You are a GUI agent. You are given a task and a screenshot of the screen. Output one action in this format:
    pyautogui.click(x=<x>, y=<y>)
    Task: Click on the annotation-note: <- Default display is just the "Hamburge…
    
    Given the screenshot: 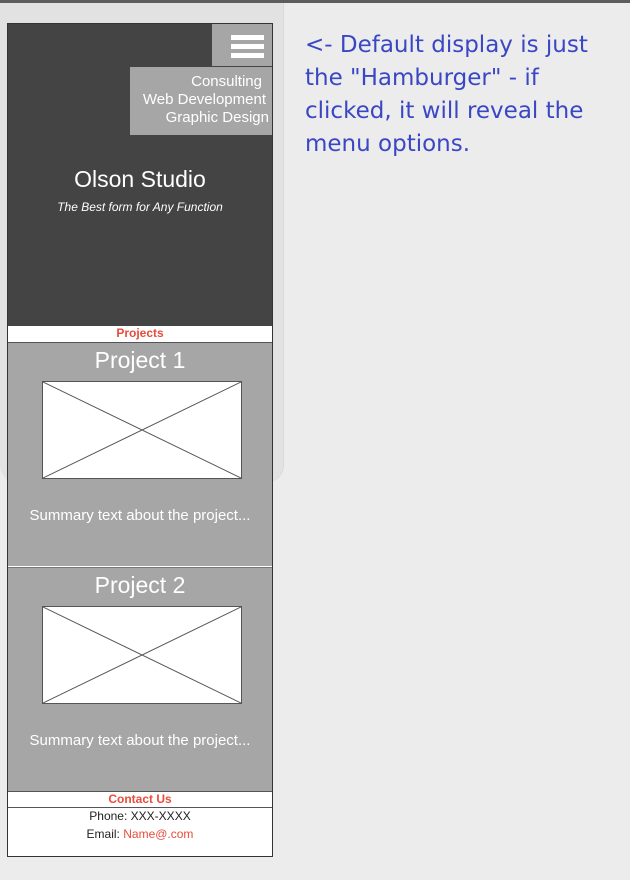 What is the action you would take?
    pyautogui.click(x=446, y=94)
    